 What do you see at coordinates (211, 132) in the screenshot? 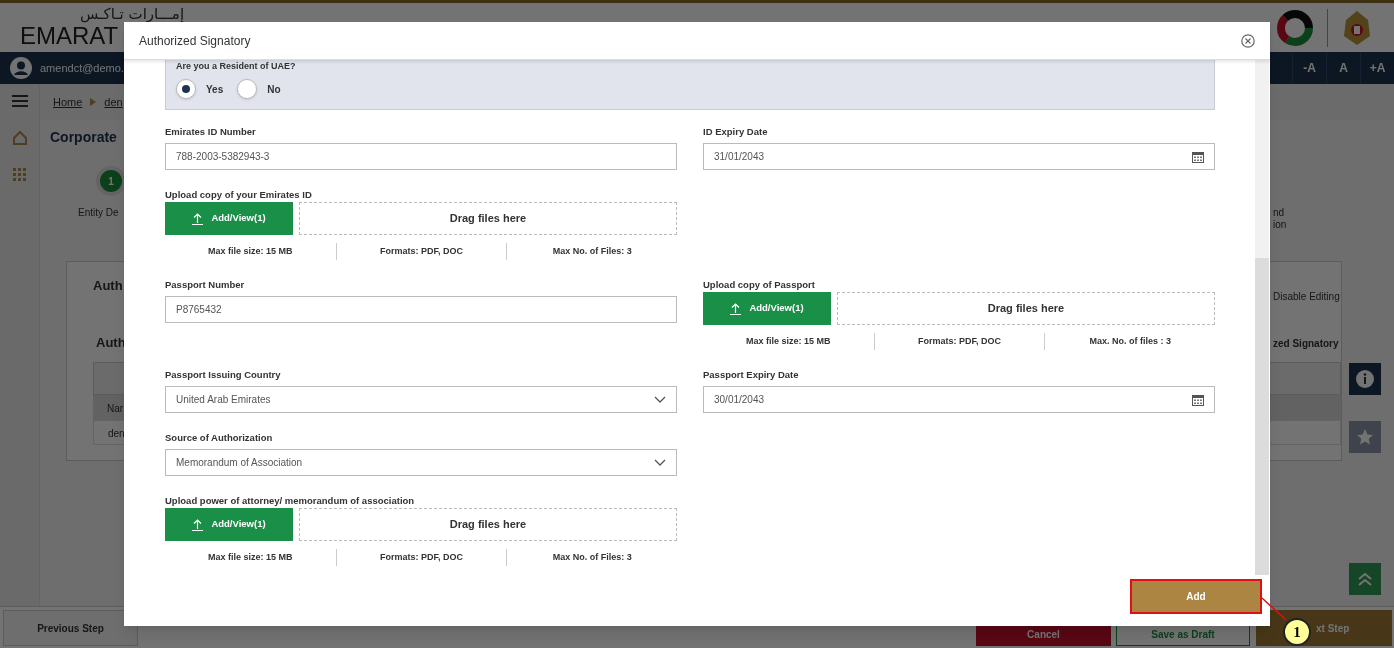
I see `field-label: Emirates ID Number` at bounding box center [211, 132].